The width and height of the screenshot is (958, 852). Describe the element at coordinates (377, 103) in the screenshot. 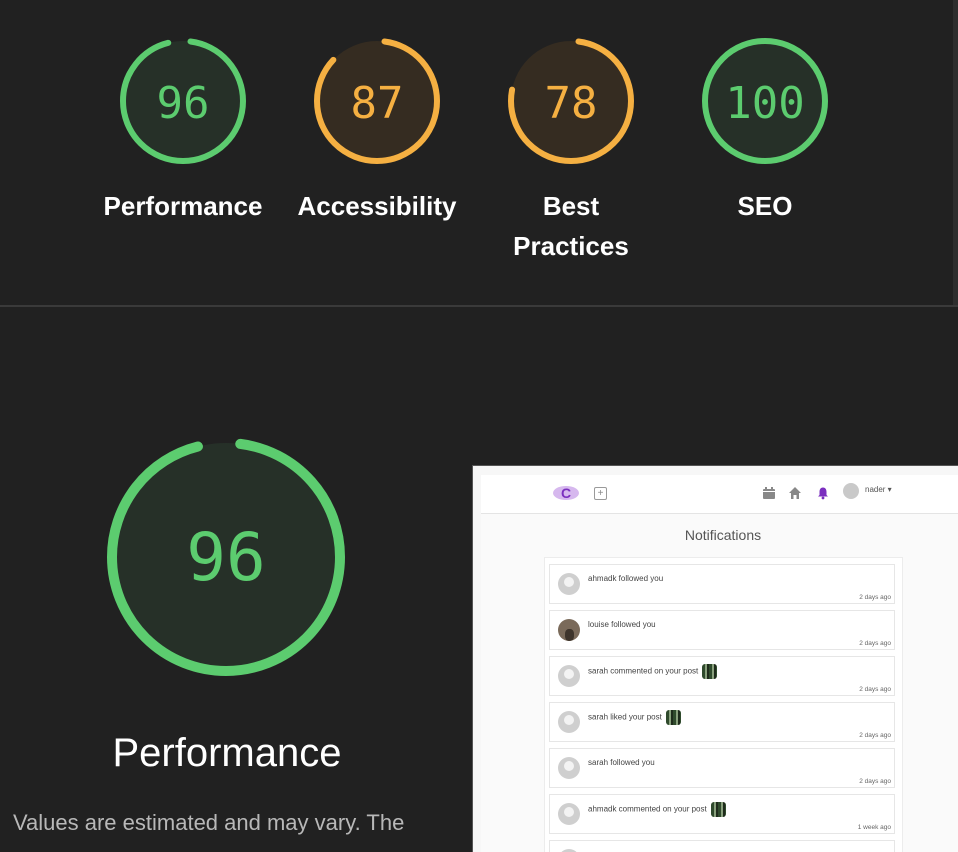

I see `svg-text: 87` at that location.